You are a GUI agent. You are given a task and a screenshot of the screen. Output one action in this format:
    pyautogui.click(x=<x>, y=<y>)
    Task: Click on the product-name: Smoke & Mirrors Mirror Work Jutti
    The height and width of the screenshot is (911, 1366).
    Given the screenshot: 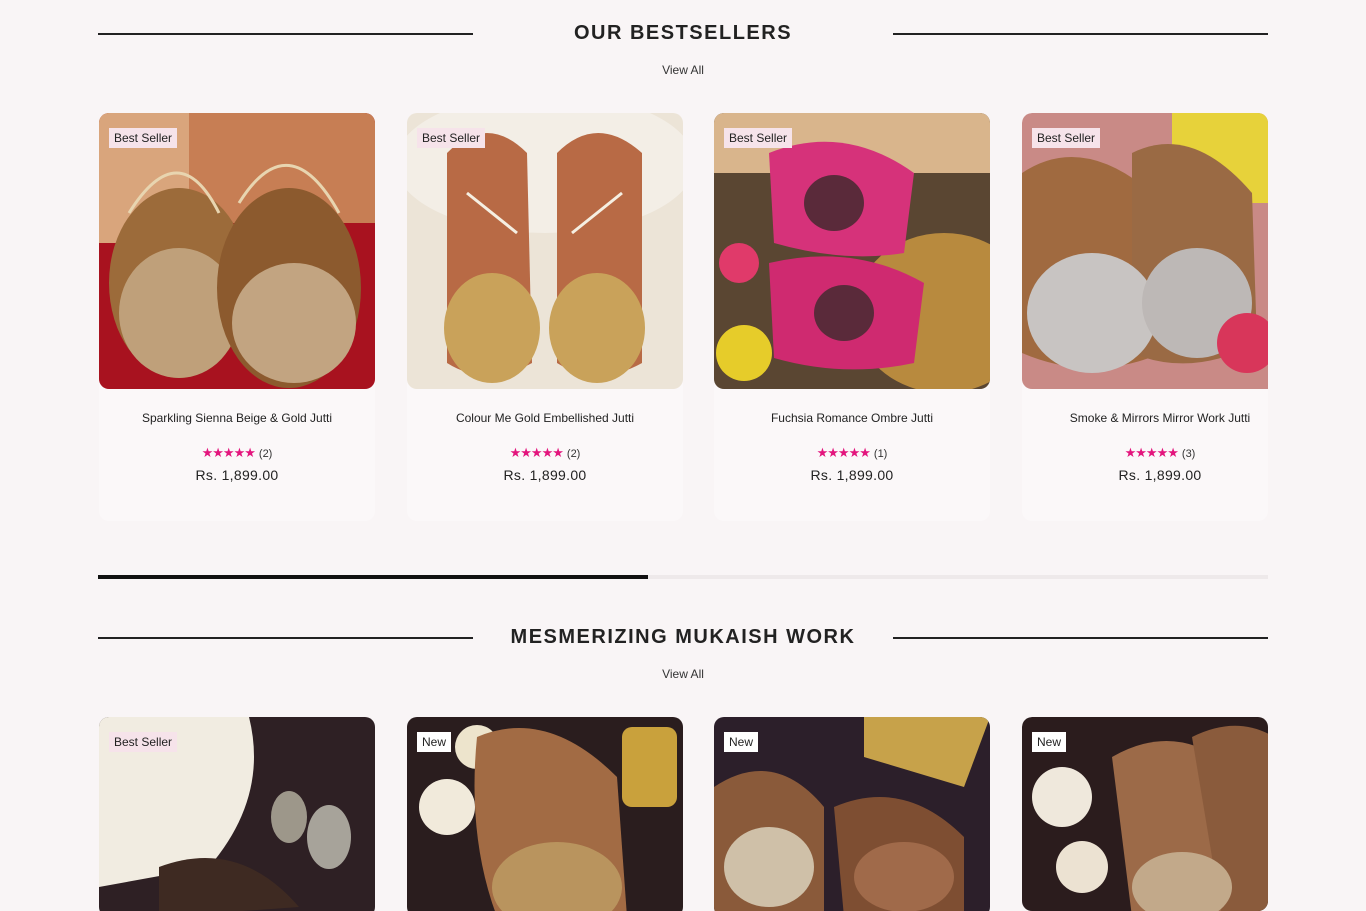 What is the action you would take?
    pyautogui.click(x=1145, y=418)
    